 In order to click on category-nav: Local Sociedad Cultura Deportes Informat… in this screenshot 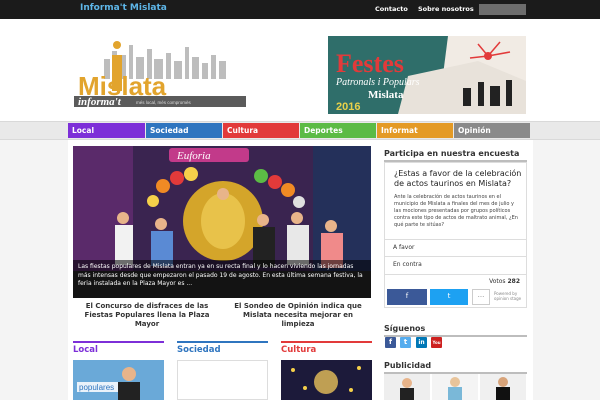, I will do `click(300, 130)`.